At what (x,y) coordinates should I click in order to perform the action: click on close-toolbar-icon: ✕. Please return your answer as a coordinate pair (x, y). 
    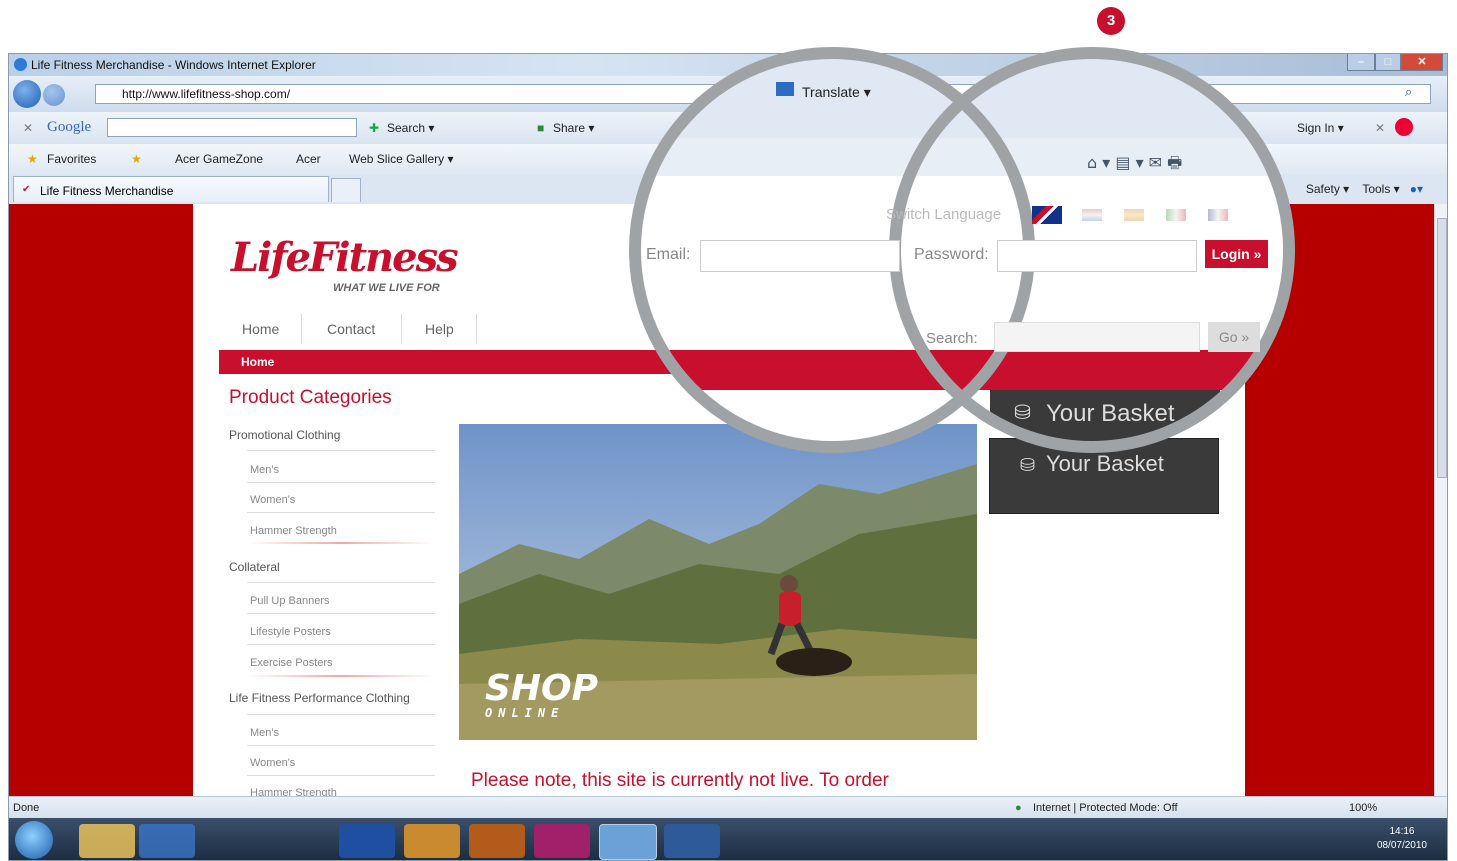
    Looking at the image, I should click on (28, 128).